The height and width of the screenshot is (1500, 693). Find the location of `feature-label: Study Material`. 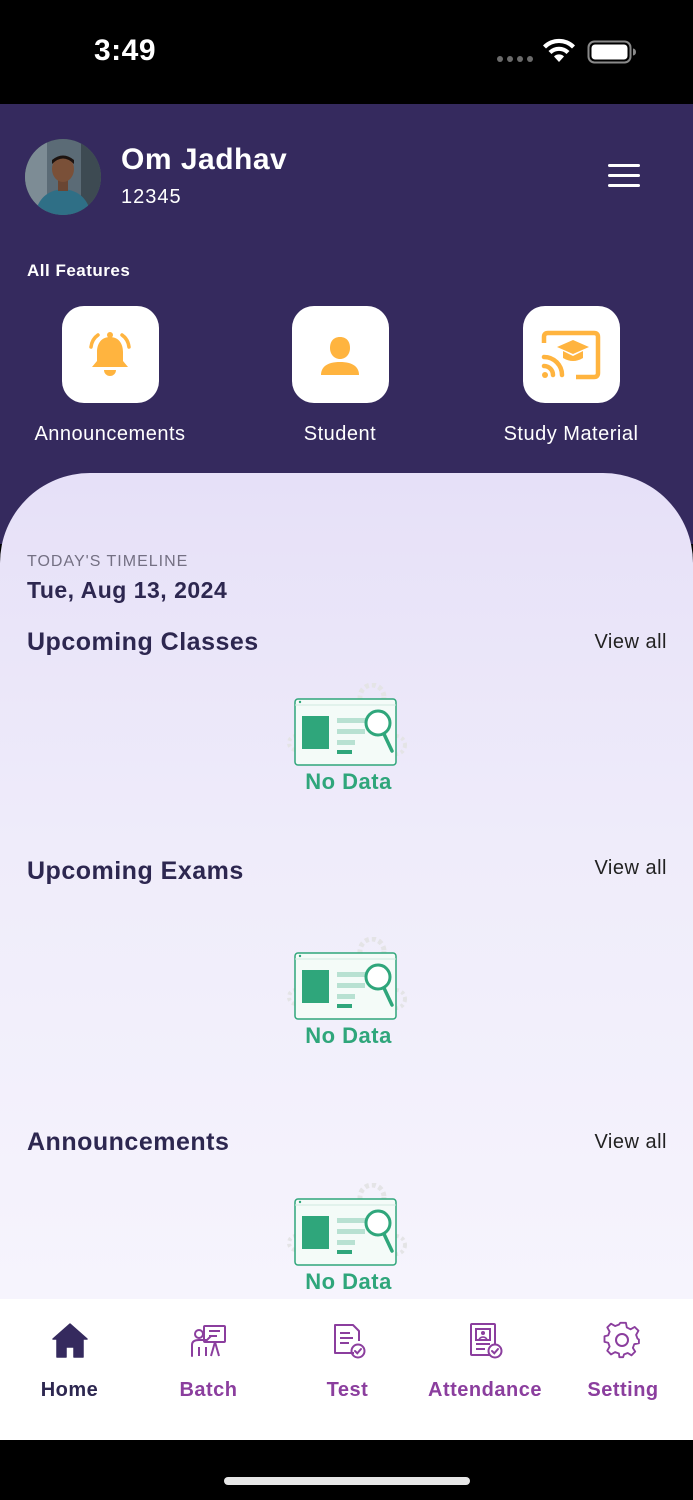

feature-label: Study Material is located at coordinates (571, 434).